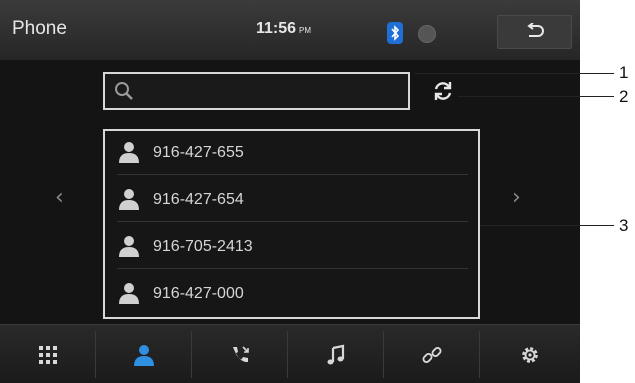 This screenshot has width=635, height=383. I want to click on callout-label-1: 1, so click(624, 72).